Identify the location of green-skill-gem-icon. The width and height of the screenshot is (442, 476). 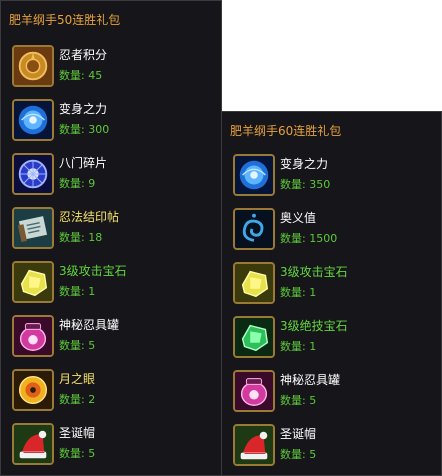
(254, 337).